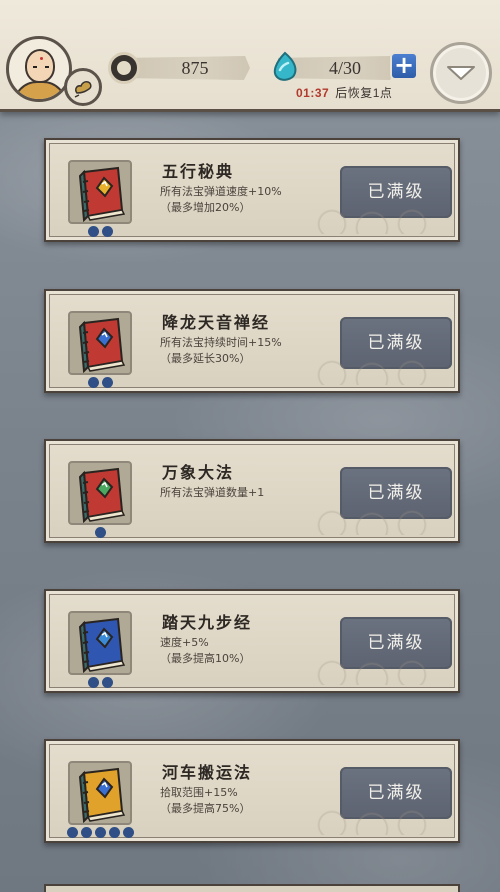  I want to click on skill-book-card: 五行秘典所有法宝弹道速度+10% （最多增加20%） 已满级, so click(252, 190).